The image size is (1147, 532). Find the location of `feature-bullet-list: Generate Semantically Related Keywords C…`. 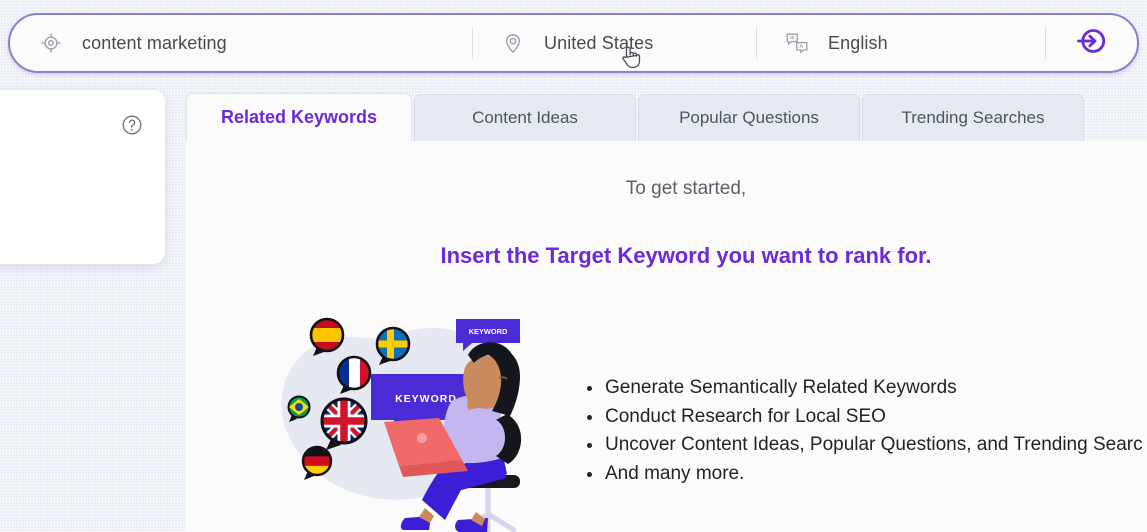

feature-bullet-list: Generate Semantically Related Keywords C… is located at coordinates (864, 431).